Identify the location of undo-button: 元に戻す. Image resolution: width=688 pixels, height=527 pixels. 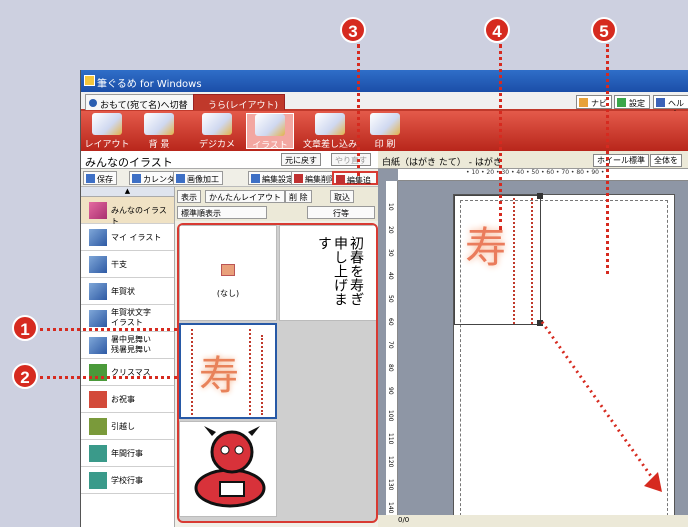
(301, 159).